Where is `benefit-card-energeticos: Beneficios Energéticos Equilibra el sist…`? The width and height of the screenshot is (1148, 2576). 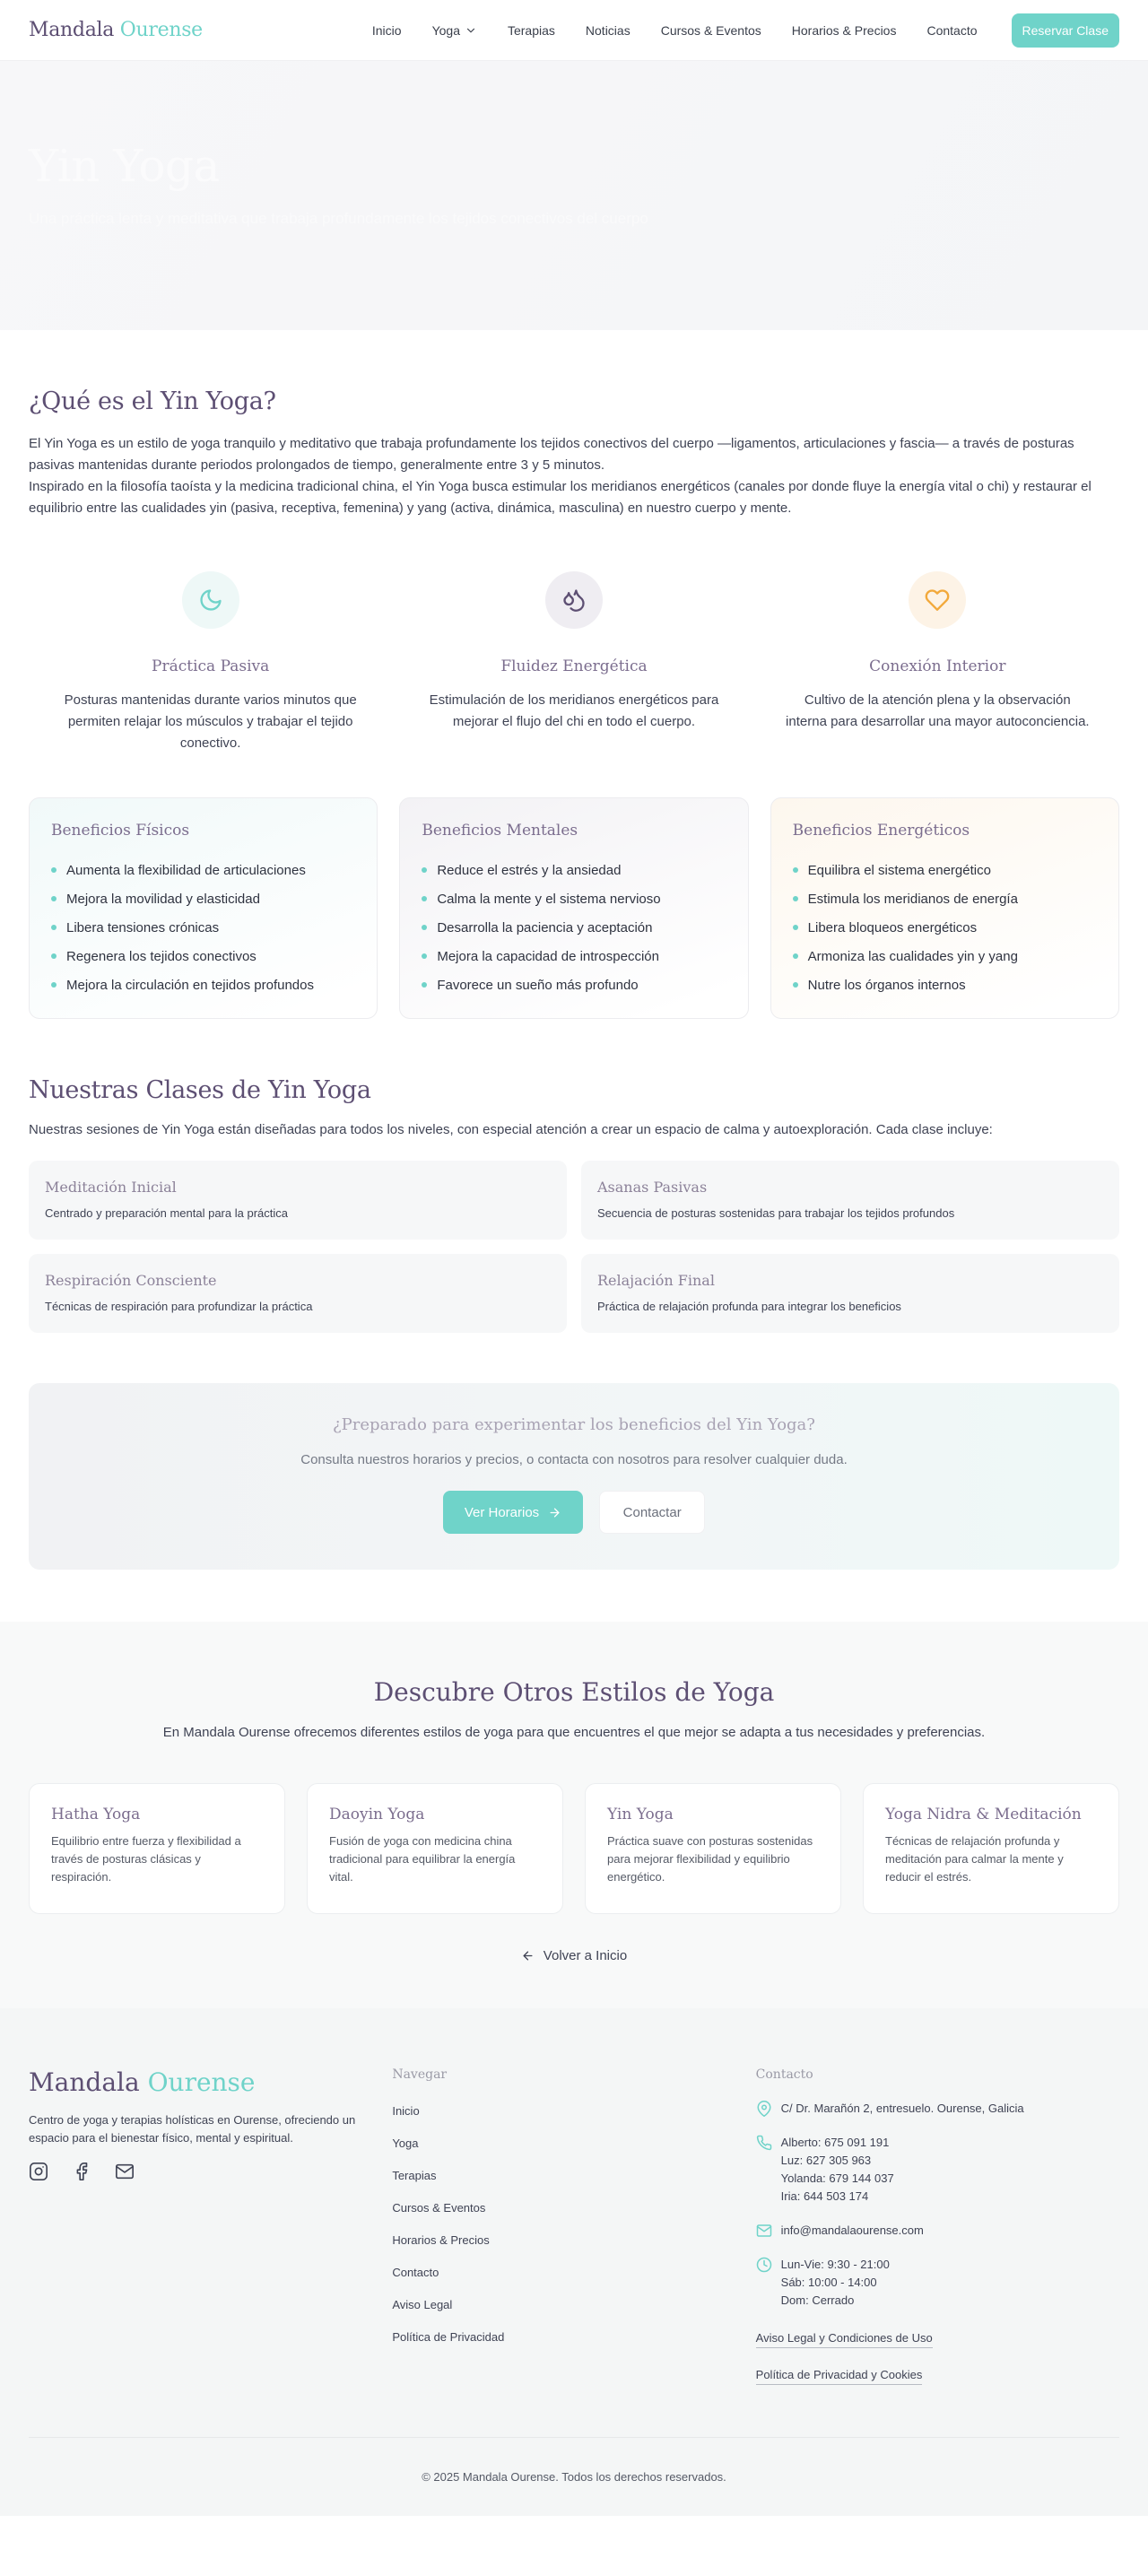
benefit-card-energeticos: Beneficios Energéticos Equilibra el sist… is located at coordinates (944, 908).